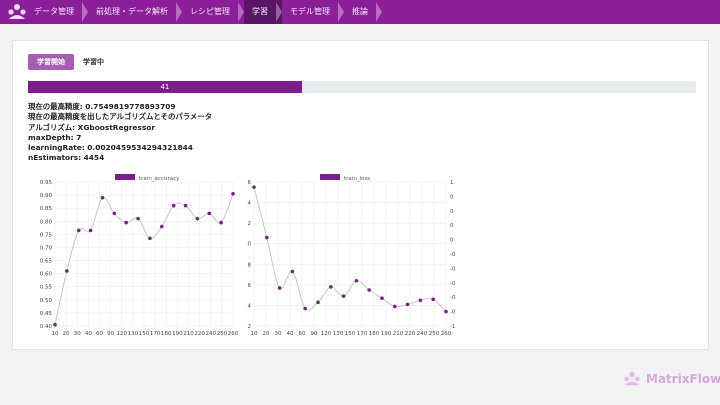 Image resolution: width=720 pixels, height=405 pixels. What do you see at coordinates (46, 301) in the screenshot?
I see `y-tick-label: 0.50` at bounding box center [46, 301].